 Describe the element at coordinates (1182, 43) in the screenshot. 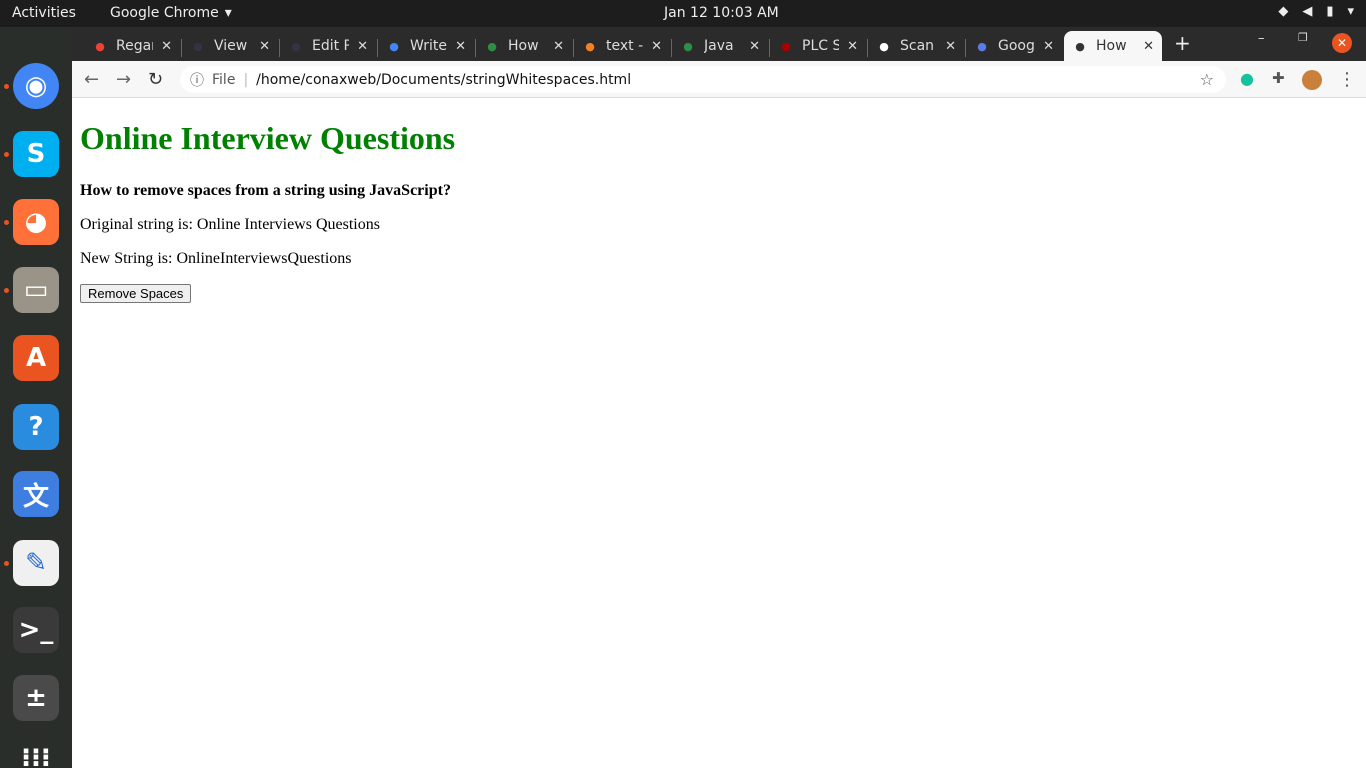

I see `new-tab-icon: +` at that location.